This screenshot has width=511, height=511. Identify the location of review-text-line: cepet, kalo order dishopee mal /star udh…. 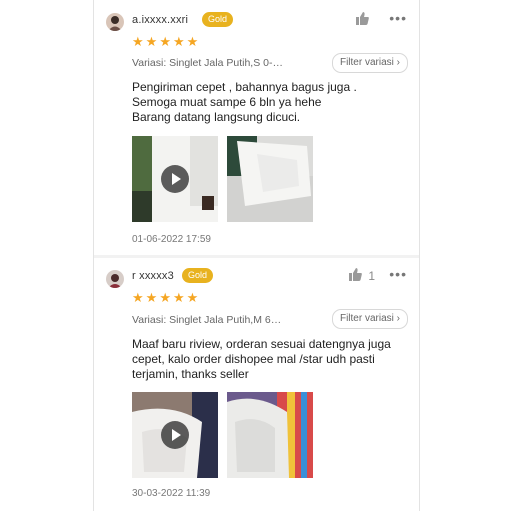
(253, 359).